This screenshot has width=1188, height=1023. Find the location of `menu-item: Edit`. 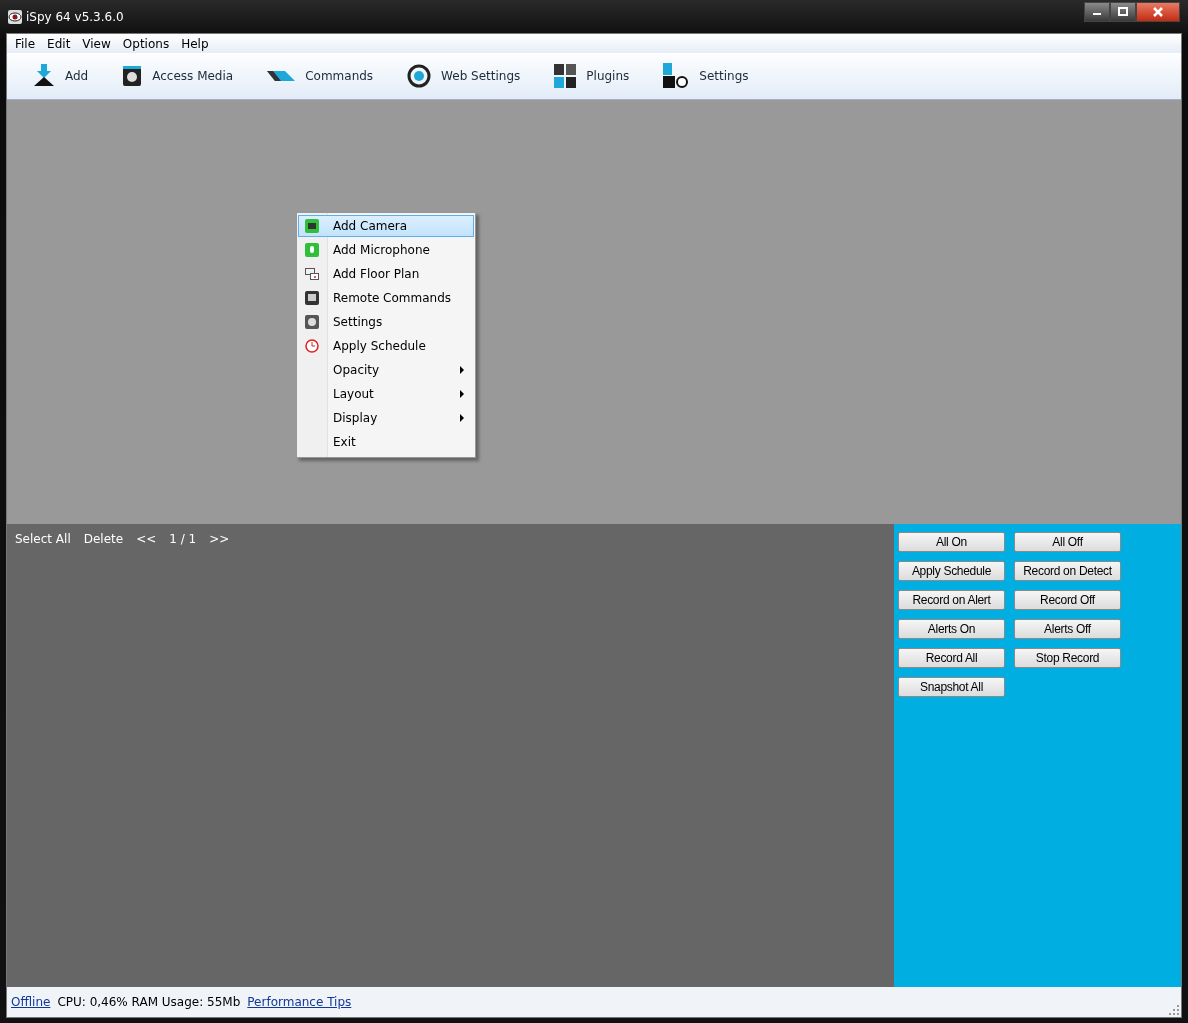

menu-item: Edit is located at coordinates (59, 43).